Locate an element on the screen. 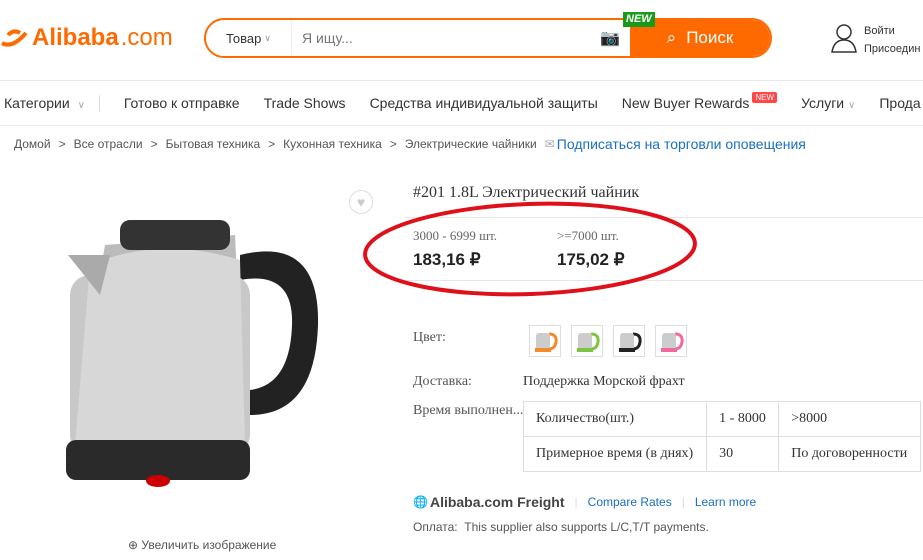 The width and height of the screenshot is (923, 560). nav-trade-shows: Trade Shows is located at coordinates (305, 103).